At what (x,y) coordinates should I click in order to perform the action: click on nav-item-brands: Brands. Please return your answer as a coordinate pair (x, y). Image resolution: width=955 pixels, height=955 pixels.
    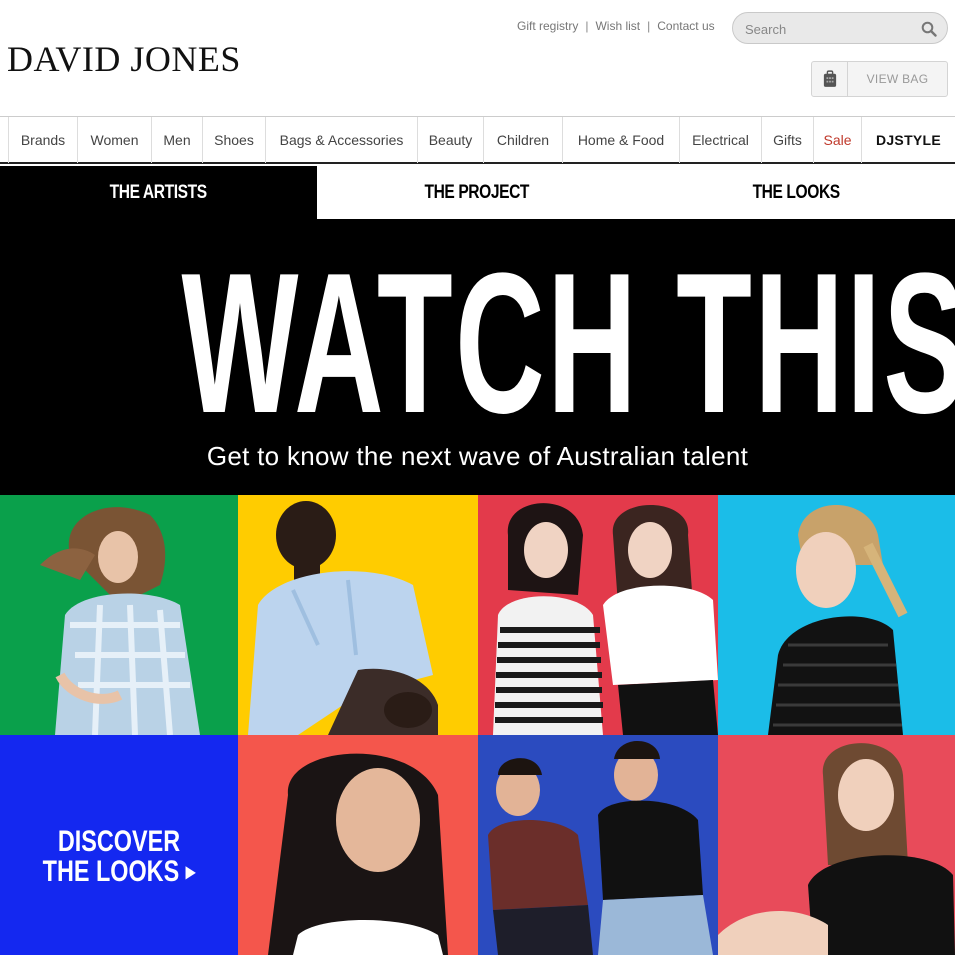
    Looking at the image, I should click on (42, 140).